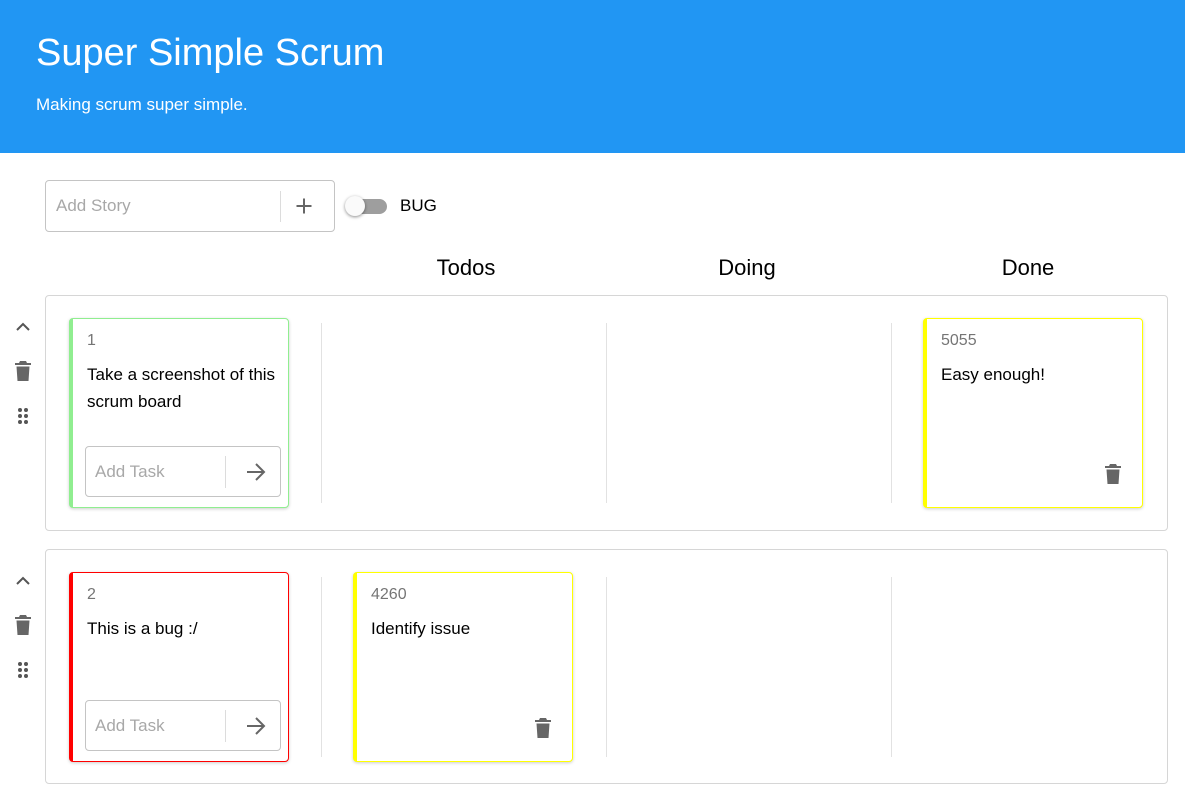  What do you see at coordinates (959, 340) in the screenshot?
I see `task-id: 5055` at bounding box center [959, 340].